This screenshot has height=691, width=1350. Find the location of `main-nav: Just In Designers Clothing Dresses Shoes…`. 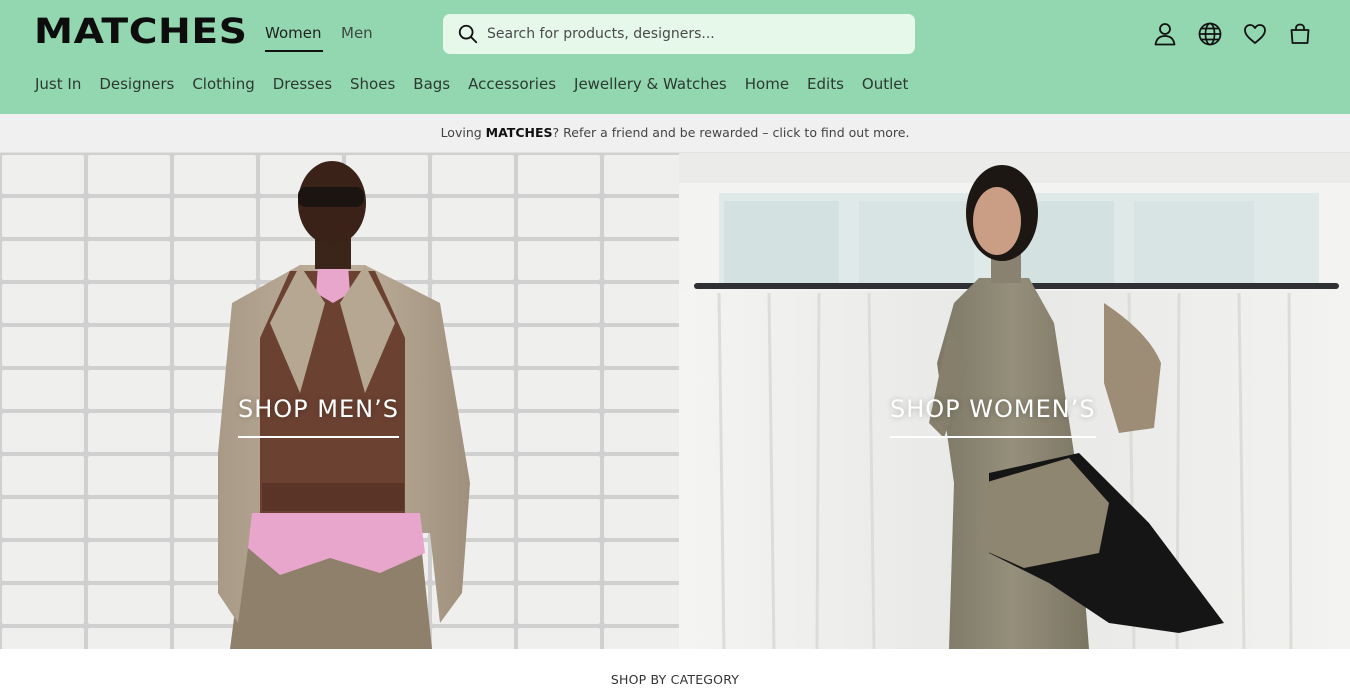

main-nav: Just In Designers Clothing Dresses Shoes… is located at coordinates (480, 84).